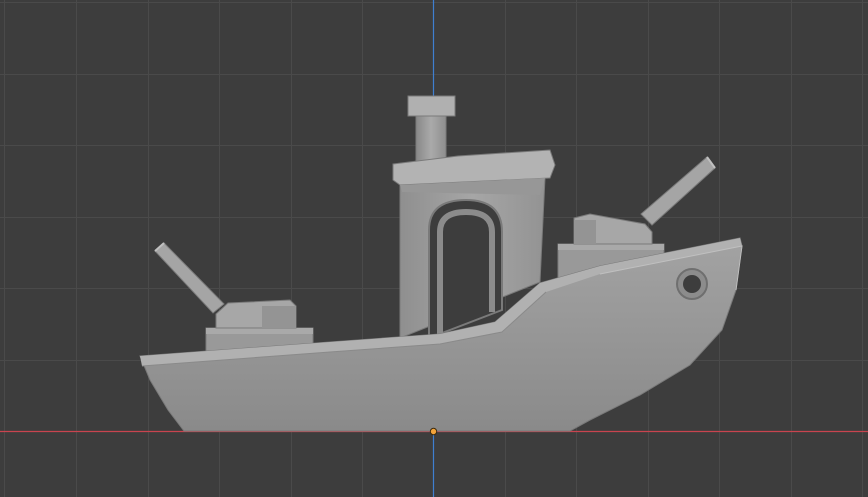 The image size is (868, 497). What do you see at coordinates (433, 431) in the screenshot?
I see `object-origin-point` at bounding box center [433, 431].